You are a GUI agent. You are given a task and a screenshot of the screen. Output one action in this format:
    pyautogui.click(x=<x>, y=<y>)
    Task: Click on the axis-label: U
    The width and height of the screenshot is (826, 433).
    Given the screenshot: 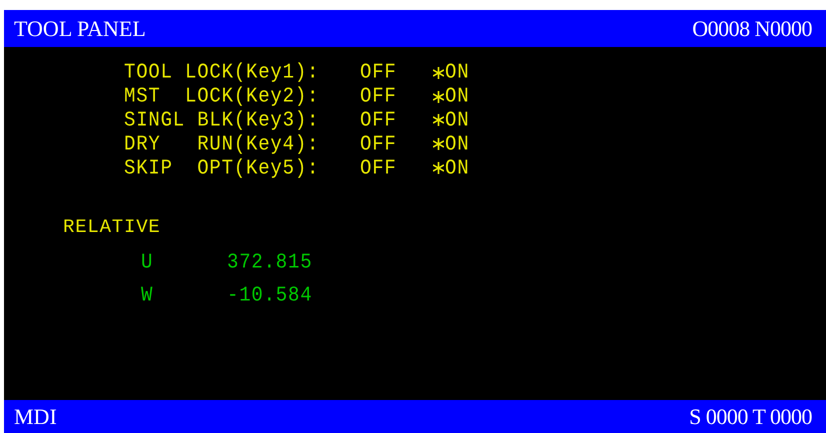 What is the action you would take?
    pyautogui.click(x=147, y=262)
    